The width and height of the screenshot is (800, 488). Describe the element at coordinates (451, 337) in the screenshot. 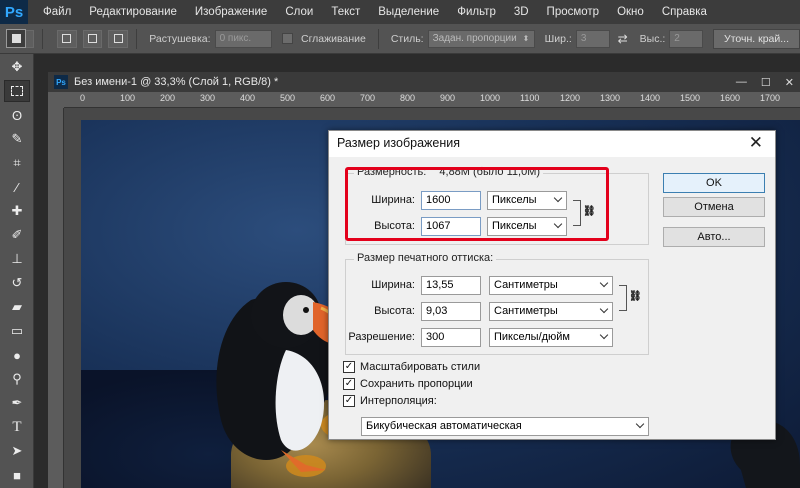

I see `resolution-input: 300` at that location.